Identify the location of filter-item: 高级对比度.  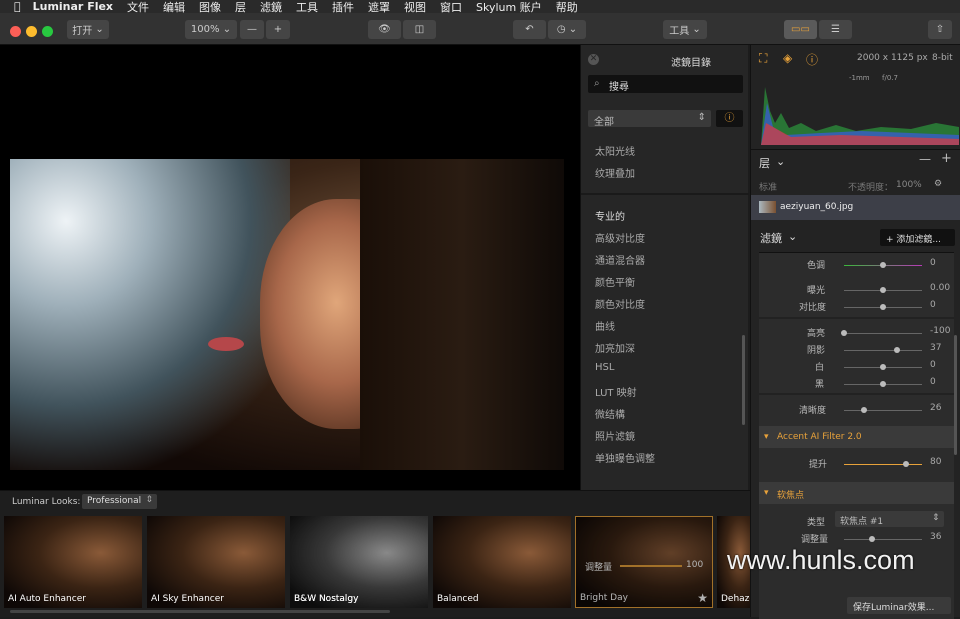
(620, 237).